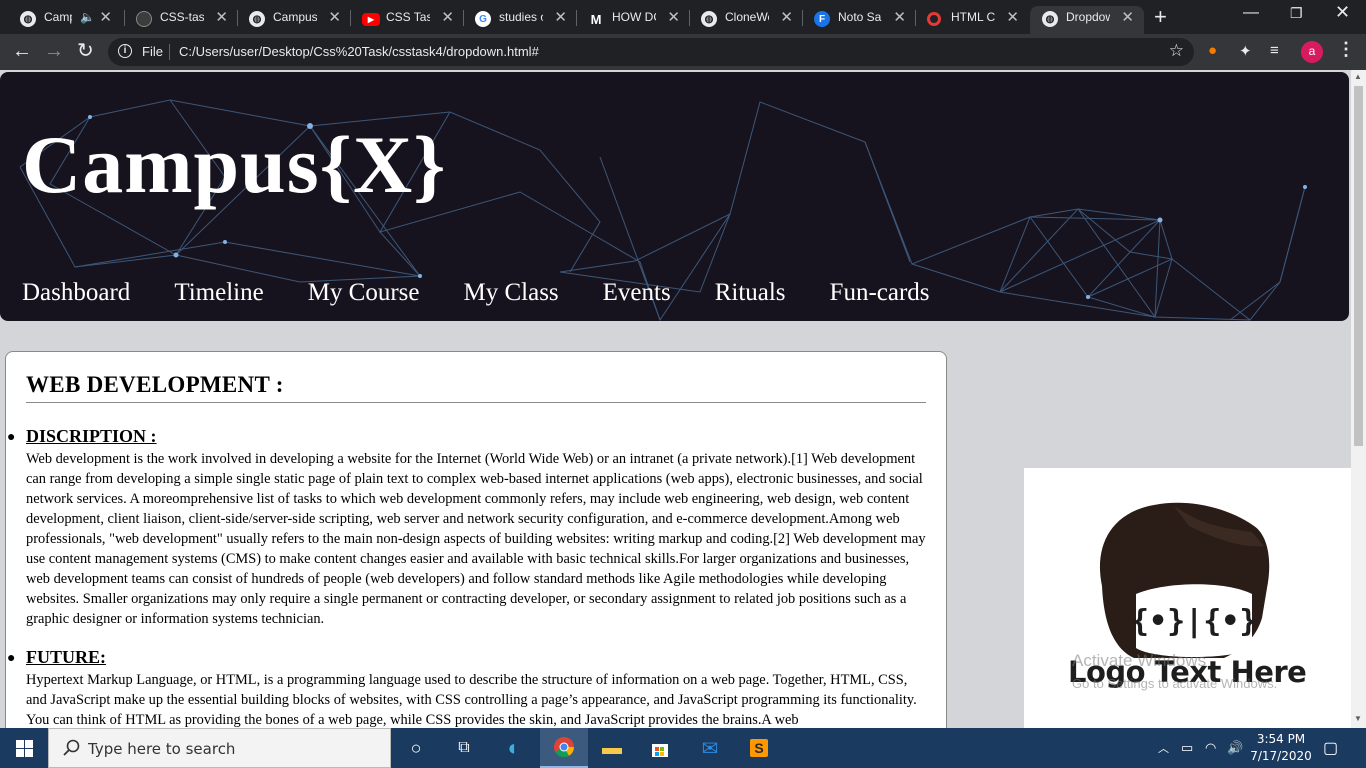 The image size is (1366, 768). What do you see at coordinates (71, 747) in the screenshot?
I see `search-icon` at bounding box center [71, 747].